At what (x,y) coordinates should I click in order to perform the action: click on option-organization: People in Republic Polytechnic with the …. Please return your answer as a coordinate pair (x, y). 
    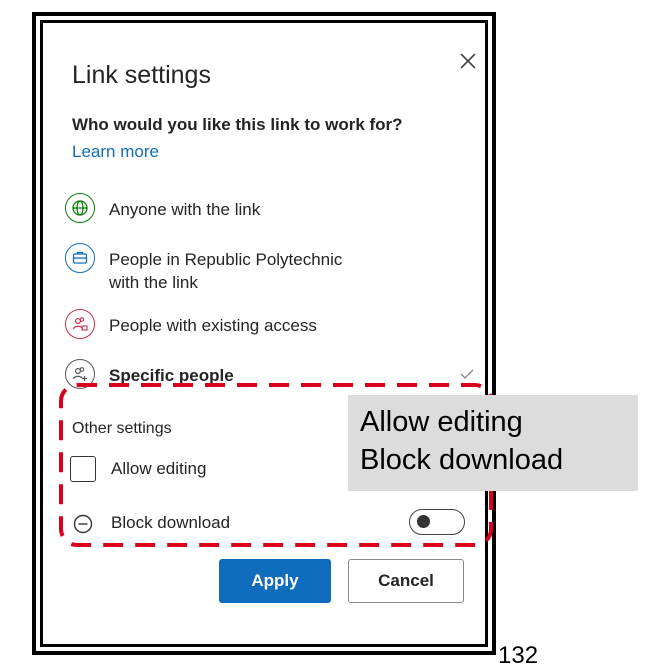
    Looking at the image, I should click on (271, 272).